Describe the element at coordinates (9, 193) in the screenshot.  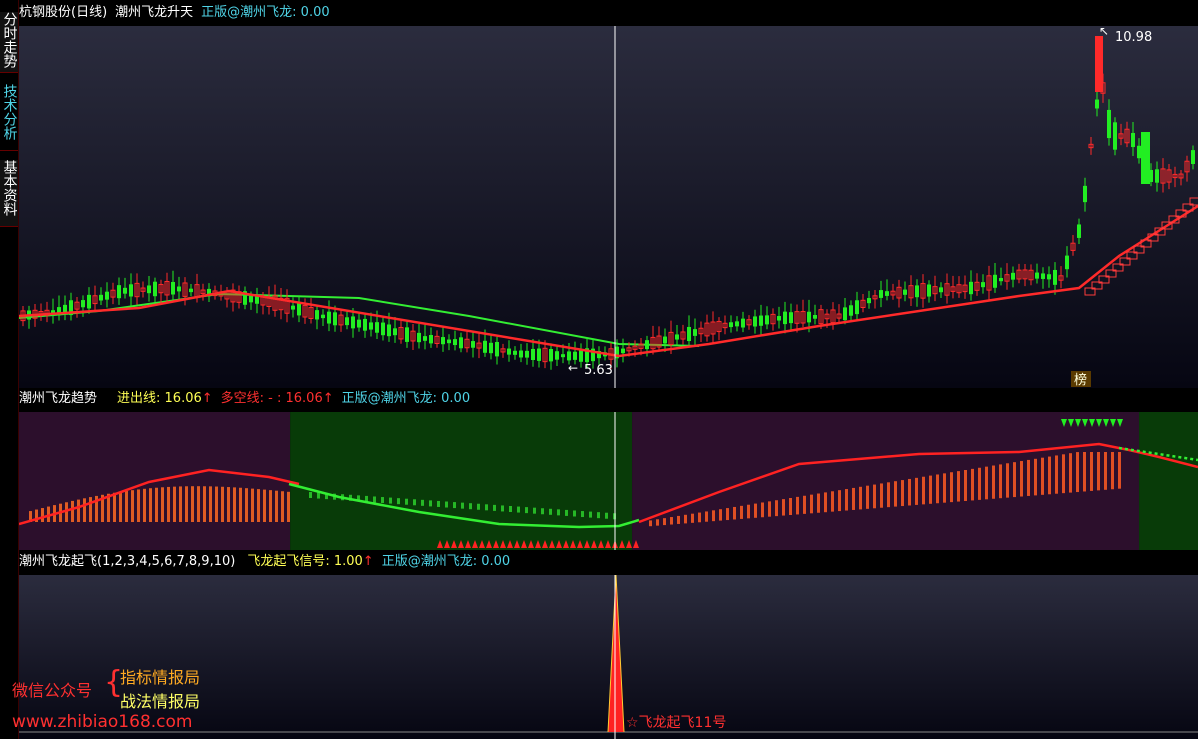
I see `tab-fundamentals: 基本资料` at that location.